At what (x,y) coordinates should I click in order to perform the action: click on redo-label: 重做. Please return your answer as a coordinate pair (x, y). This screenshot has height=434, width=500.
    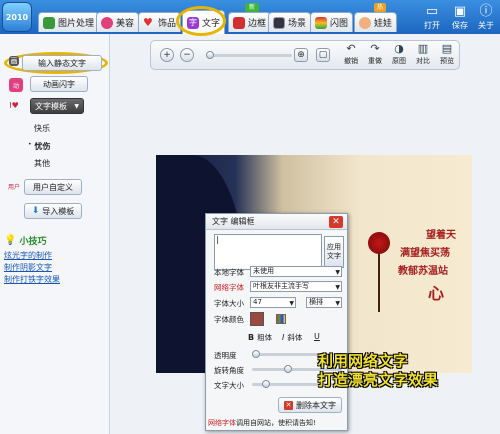
    Looking at the image, I should click on (375, 61).